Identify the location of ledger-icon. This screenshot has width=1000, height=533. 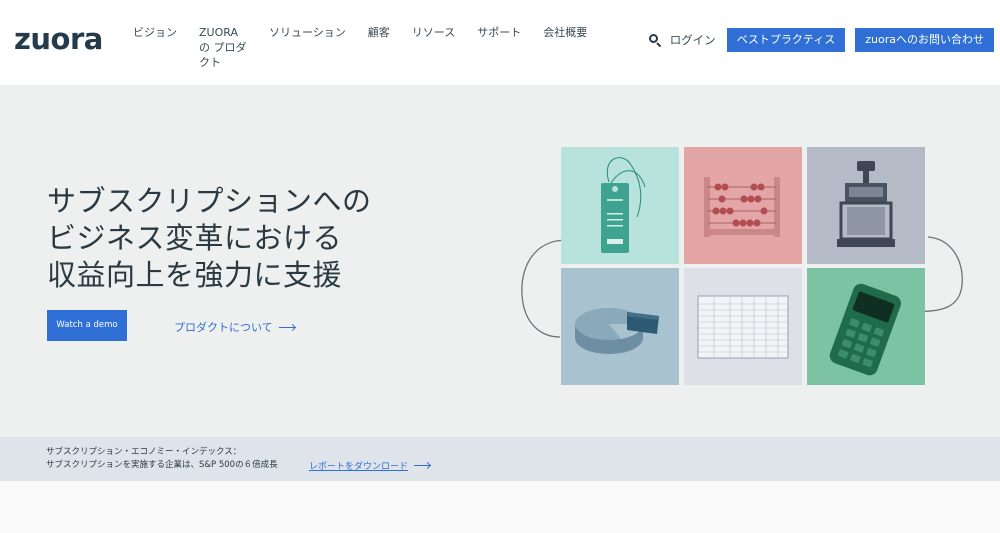
(743, 327).